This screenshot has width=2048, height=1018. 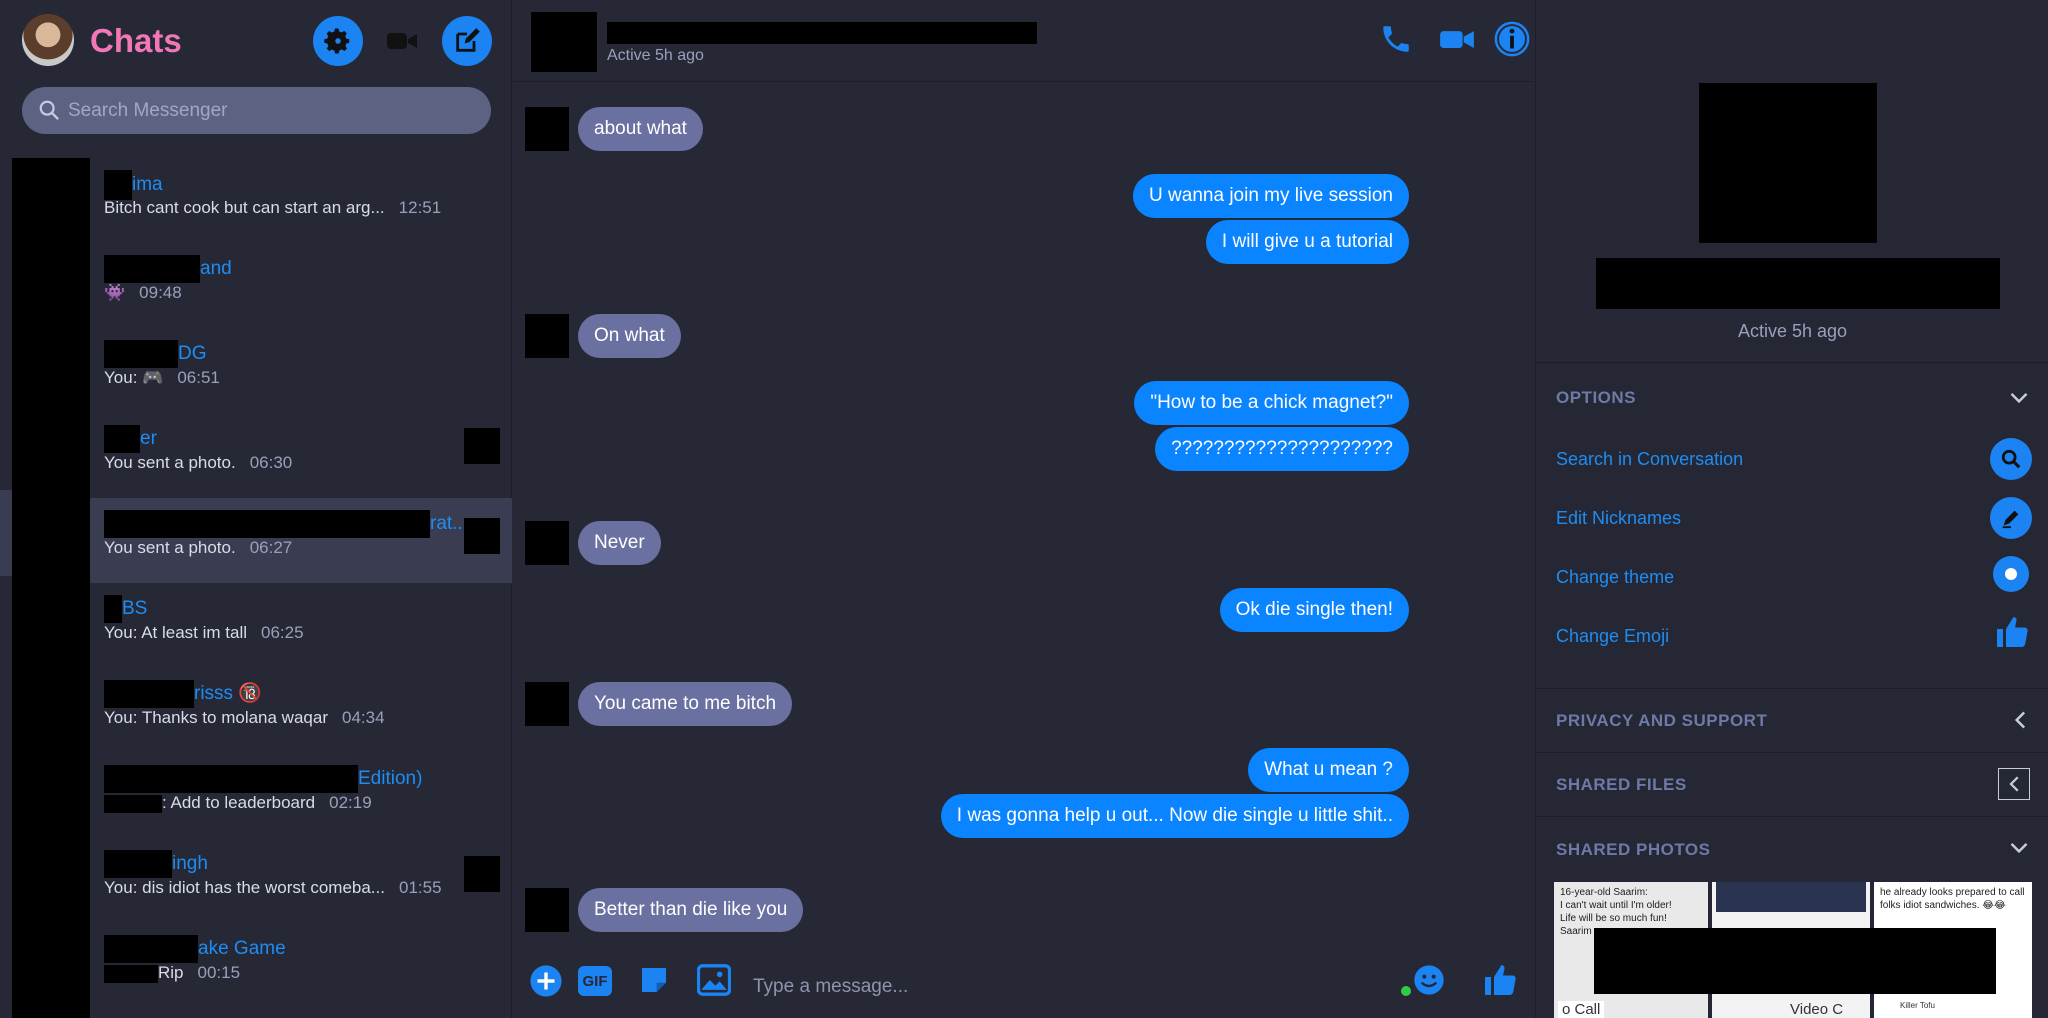 I want to click on privacy-section-title: PRIVACY AND SUPPORT, so click(x=1661, y=721).